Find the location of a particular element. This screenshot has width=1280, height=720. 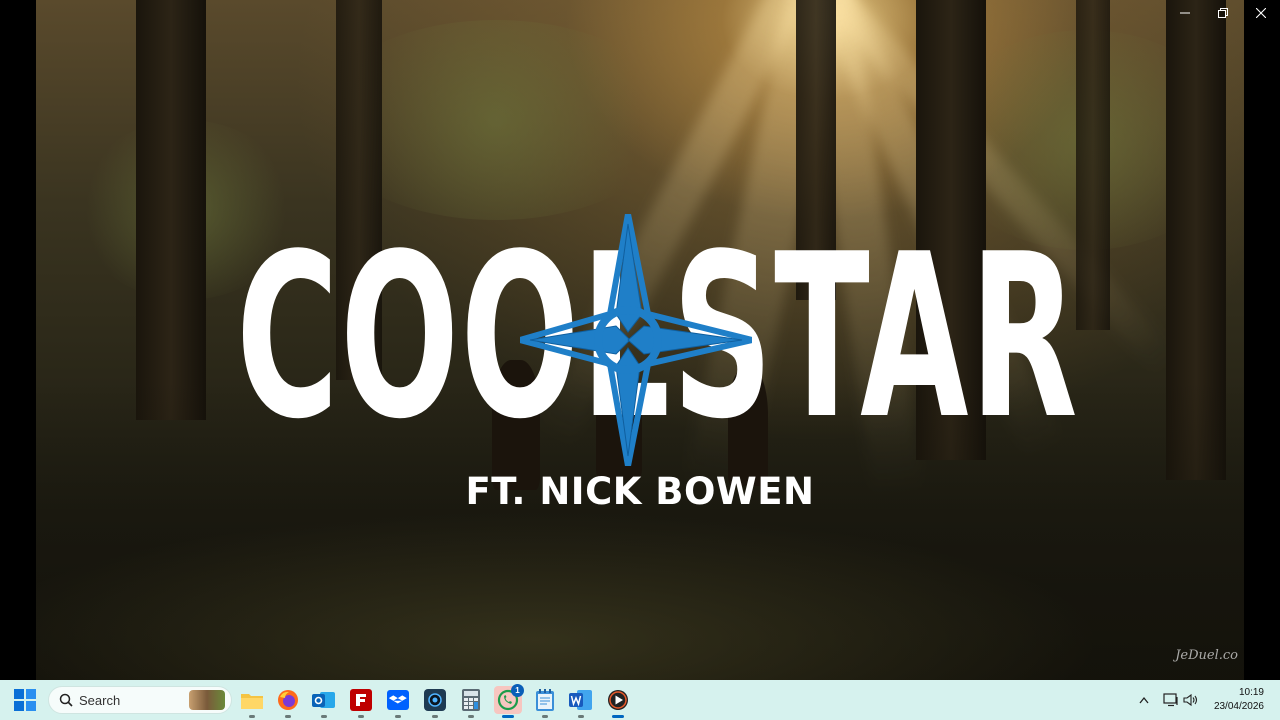

compass-star-icon is located at coordinates (636, 340).